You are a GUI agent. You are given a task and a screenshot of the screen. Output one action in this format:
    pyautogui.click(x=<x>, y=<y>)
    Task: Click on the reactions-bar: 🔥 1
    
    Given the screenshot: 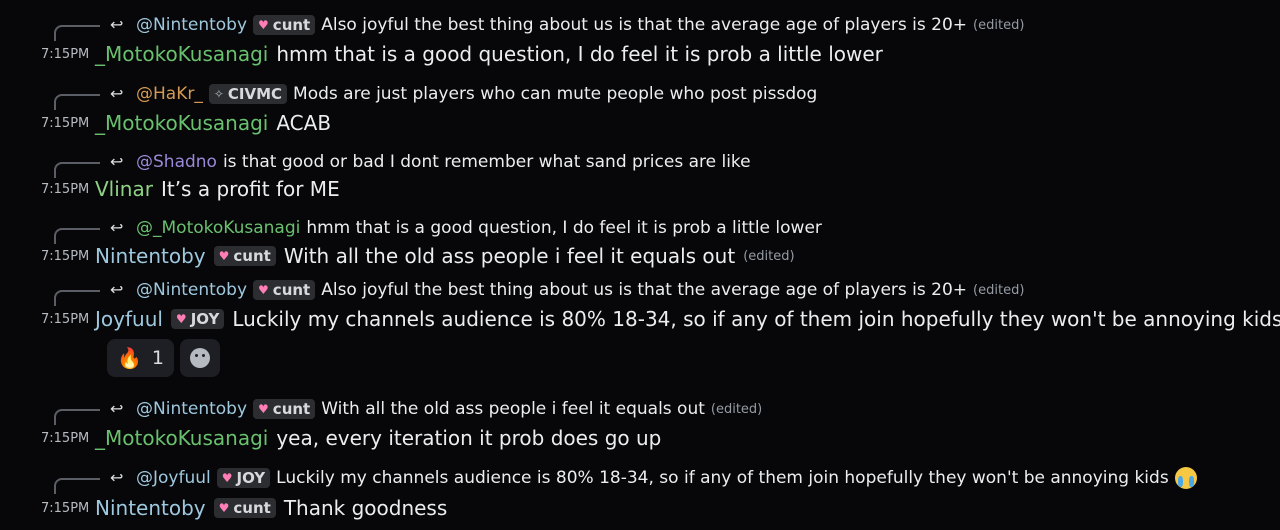 What is the action you would take?
    pyautogui.click(x=163, y=358)
    